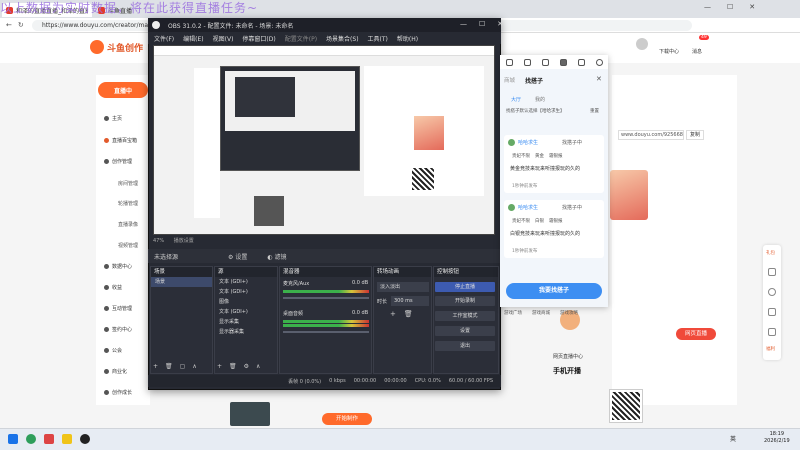  What do you see at coordinates (770, 253) in the screenshot?
I see `gift-label: 礼包` at bounding box center [770, 253].